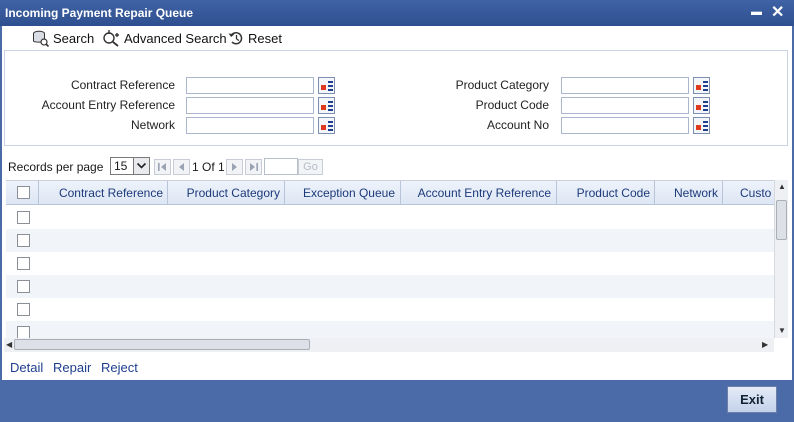 This screenshot has width=794, height=422. What do you see at coordinates (777, 12) in the screenshot?
I see `close-icon: ✕` at bounding box center [777, 12].